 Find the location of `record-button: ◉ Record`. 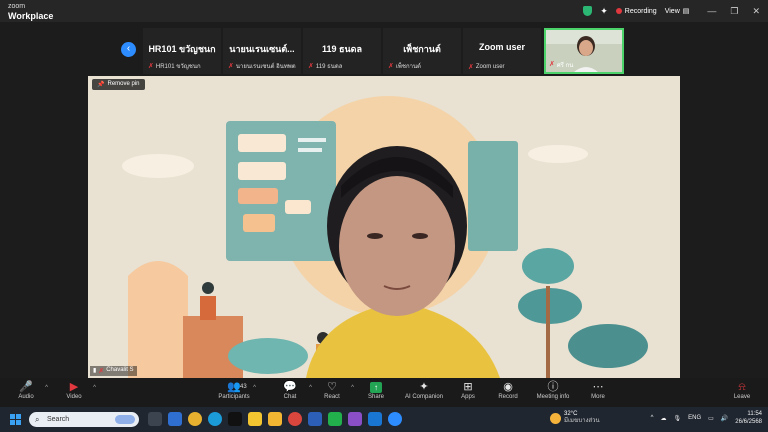

record-button: ◉ Record is located at coordinates (508, 390).